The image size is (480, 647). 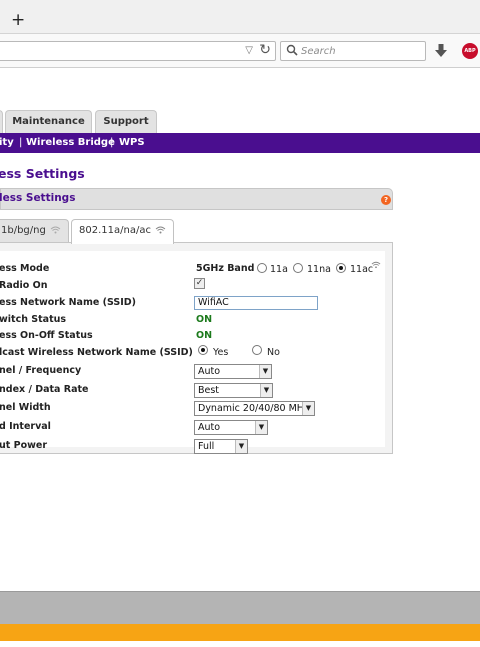 I want to click on download-icon, so click(x=441, y=51).